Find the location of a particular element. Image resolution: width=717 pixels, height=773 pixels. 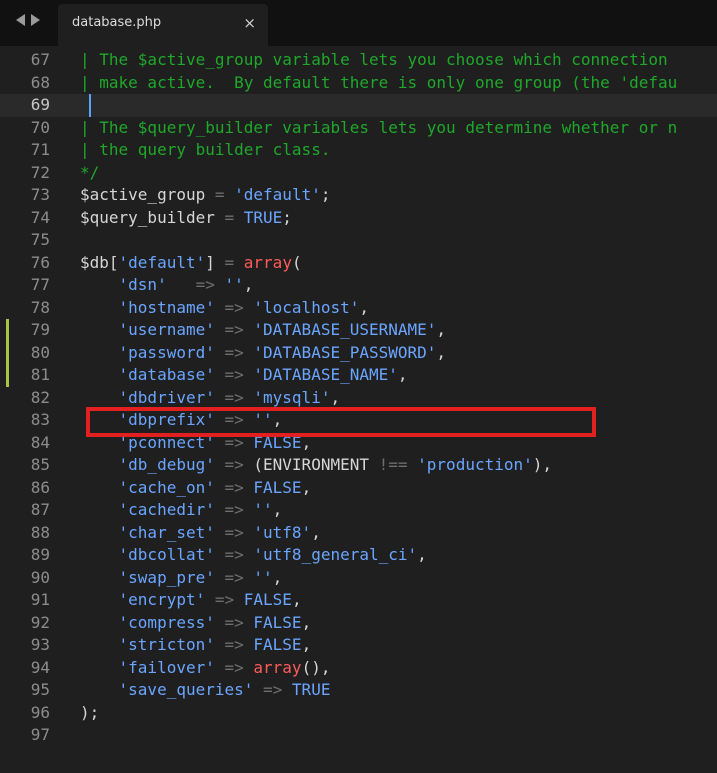

code-text: */ is located at coordinates (89, 173).